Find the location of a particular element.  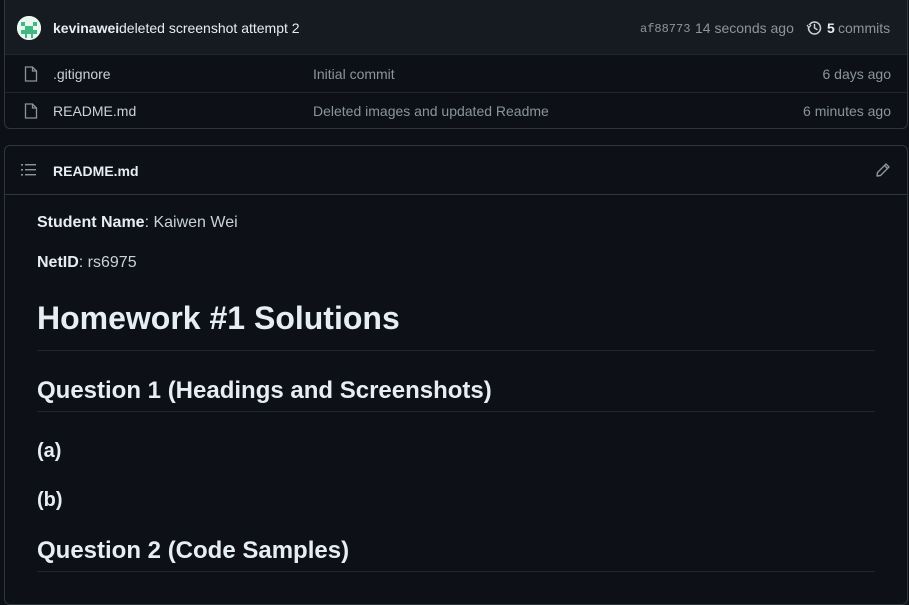

netid-value: : rs6975 is located at coordinates (107, 262).